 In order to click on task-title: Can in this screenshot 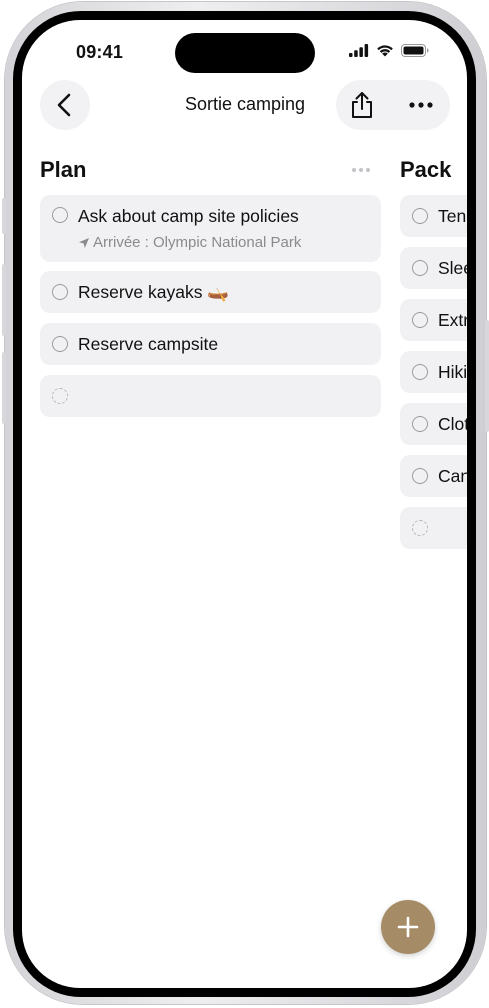, I will do `click(452, 476)`.